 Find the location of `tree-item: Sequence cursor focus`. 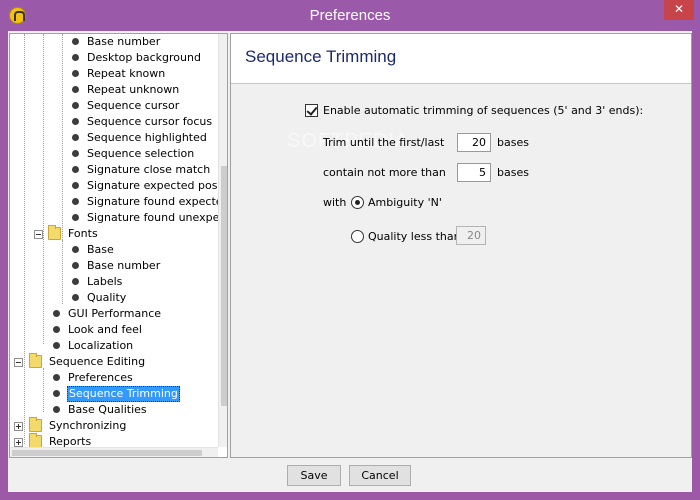

tree-item: Sequence cursor focus is located at coordinates (114, 122).